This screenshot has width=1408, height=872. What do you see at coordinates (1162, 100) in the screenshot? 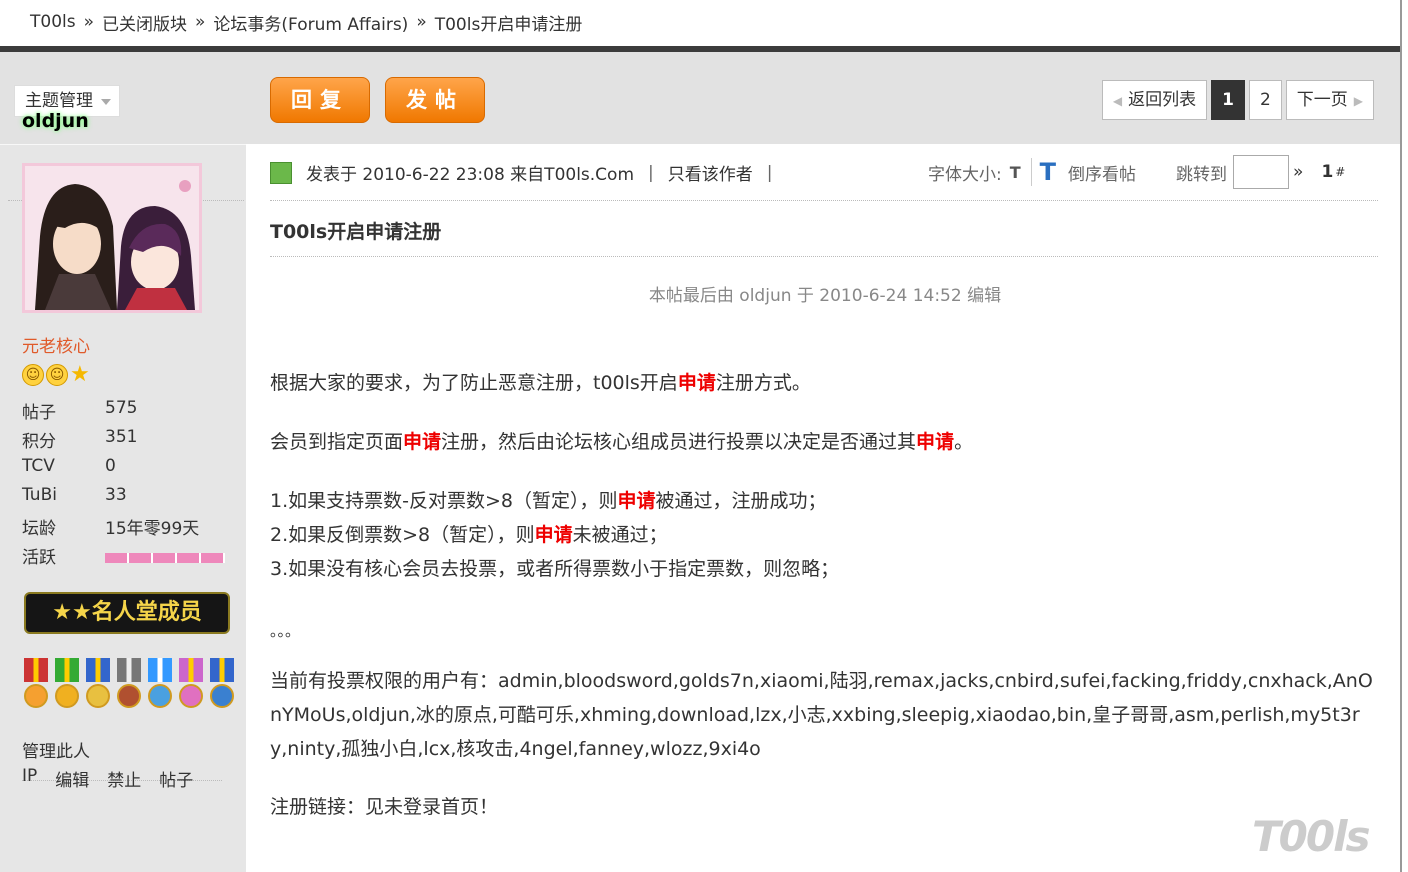
I see `back-to-list-label: 返回列表` at bounding box center [1162, 100].